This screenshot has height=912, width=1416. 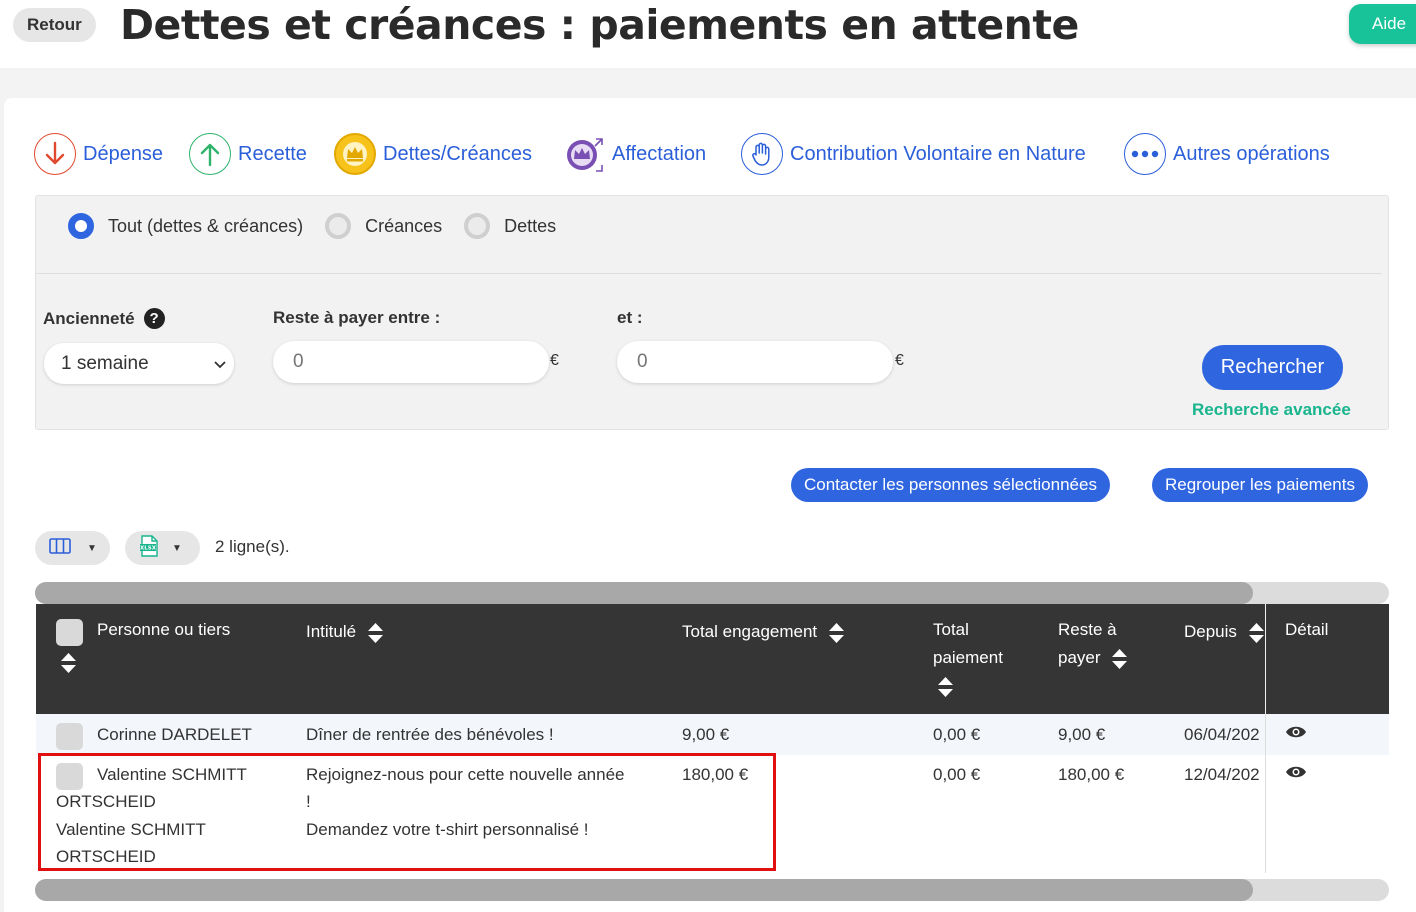 What do you see at coordinates (584, 154) in the screenshot?
I see `crown-shuffle-icon` at bounding box center [584, 154].